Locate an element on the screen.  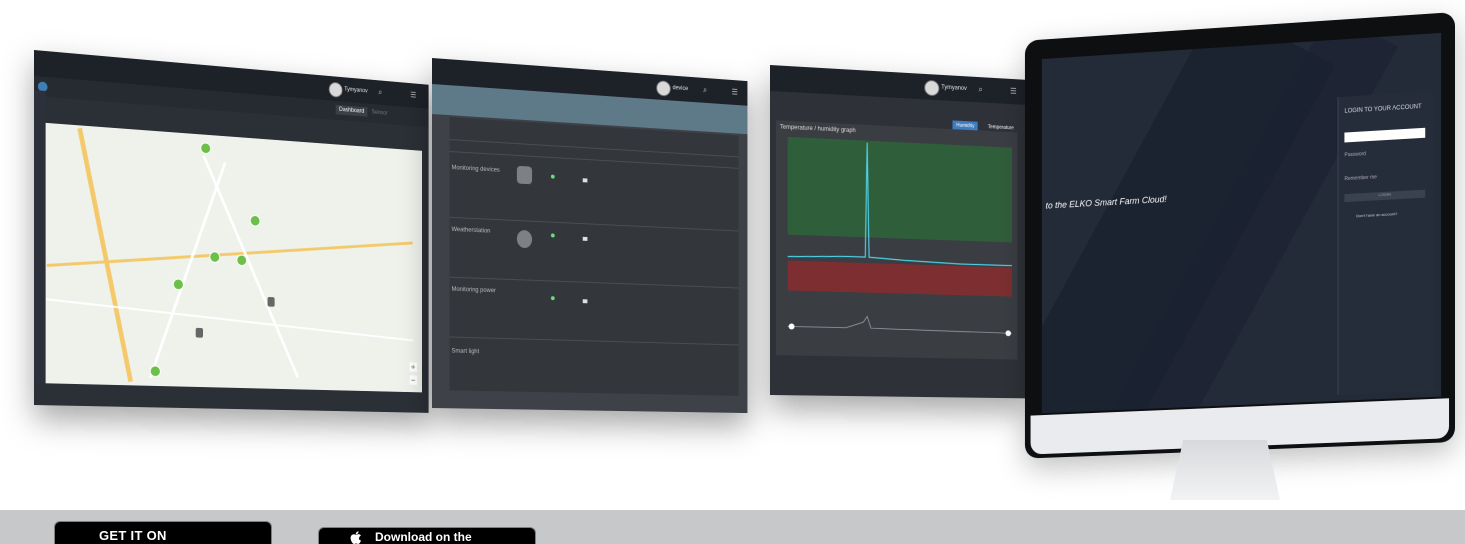
alarm-zone is located at coordinates (899, 278).